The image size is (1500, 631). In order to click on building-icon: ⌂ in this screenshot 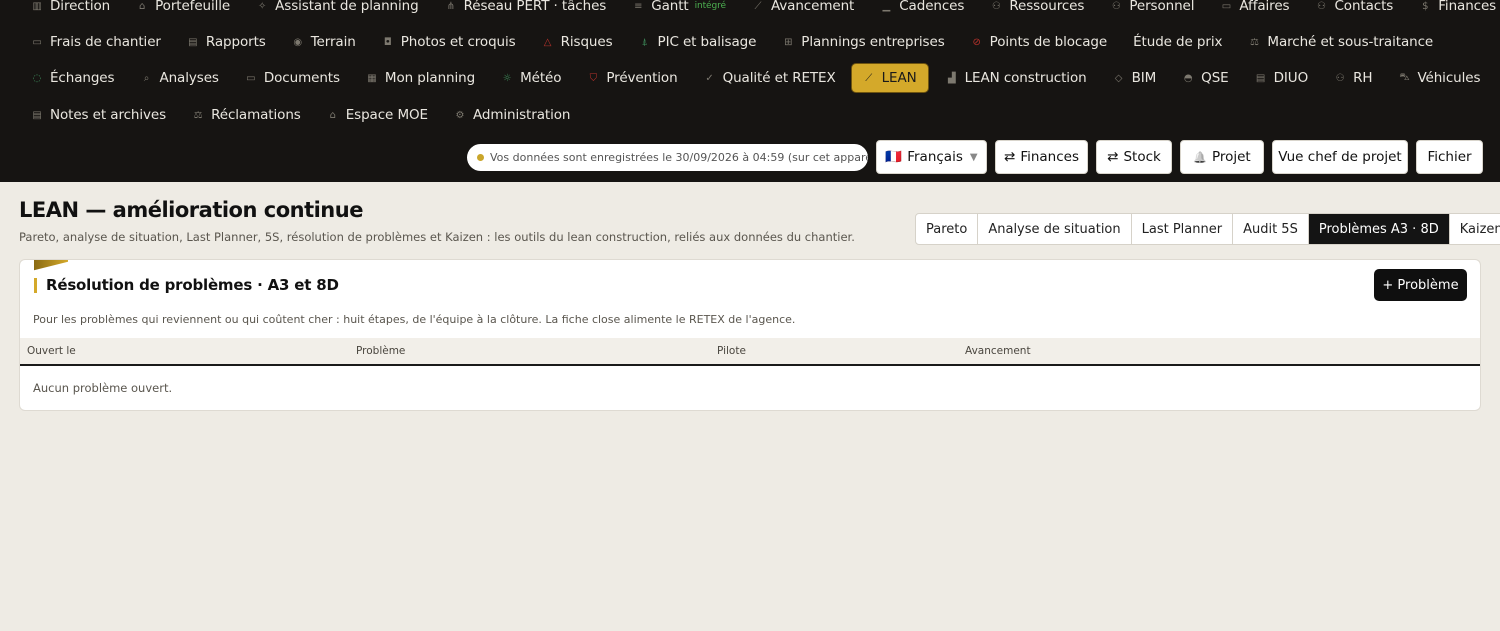, I will do `click(332, 115)`.